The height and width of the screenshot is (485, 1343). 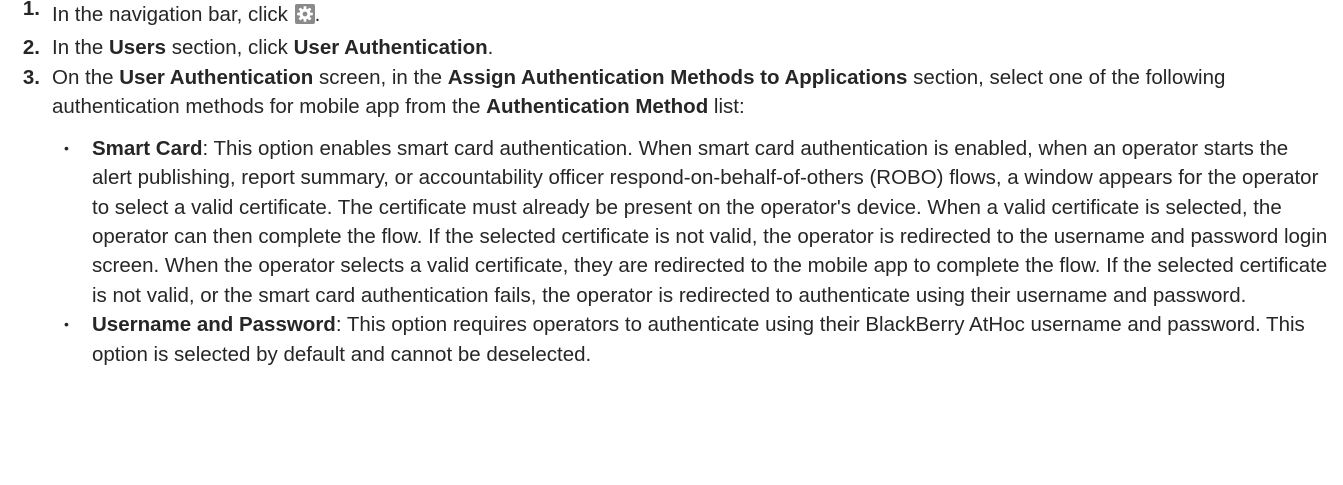 I want to click on list-name: Authentication Method, so click(x=597, y=107).